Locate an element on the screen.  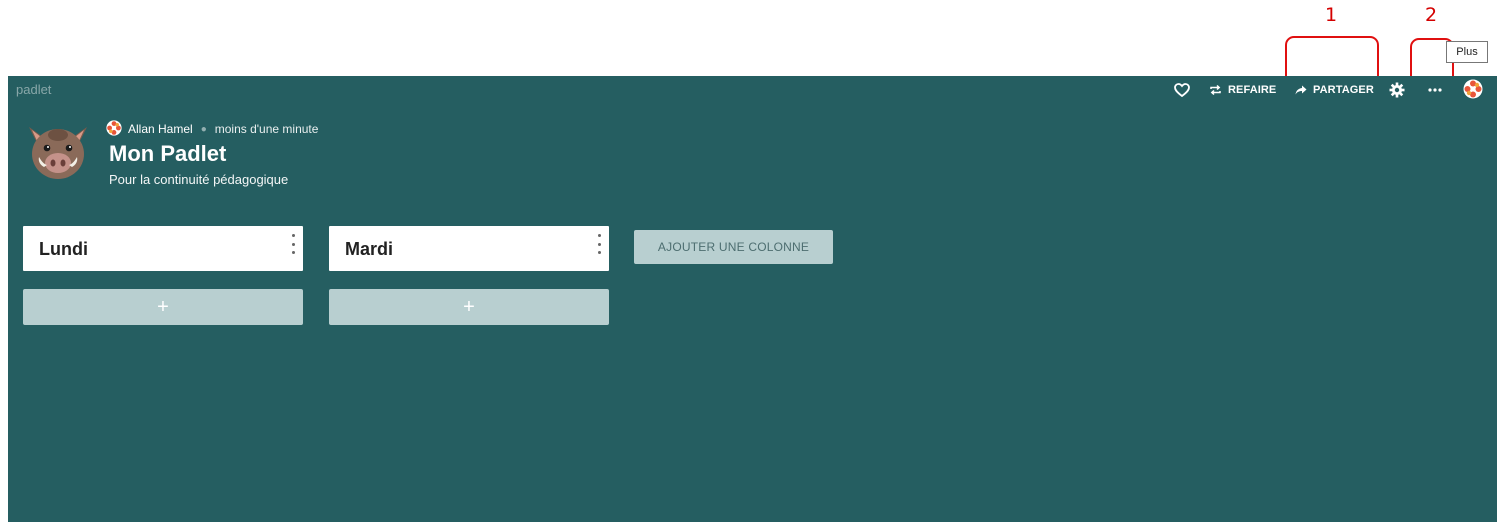
share-arrow-icon is located at coordinates (1301, 90).